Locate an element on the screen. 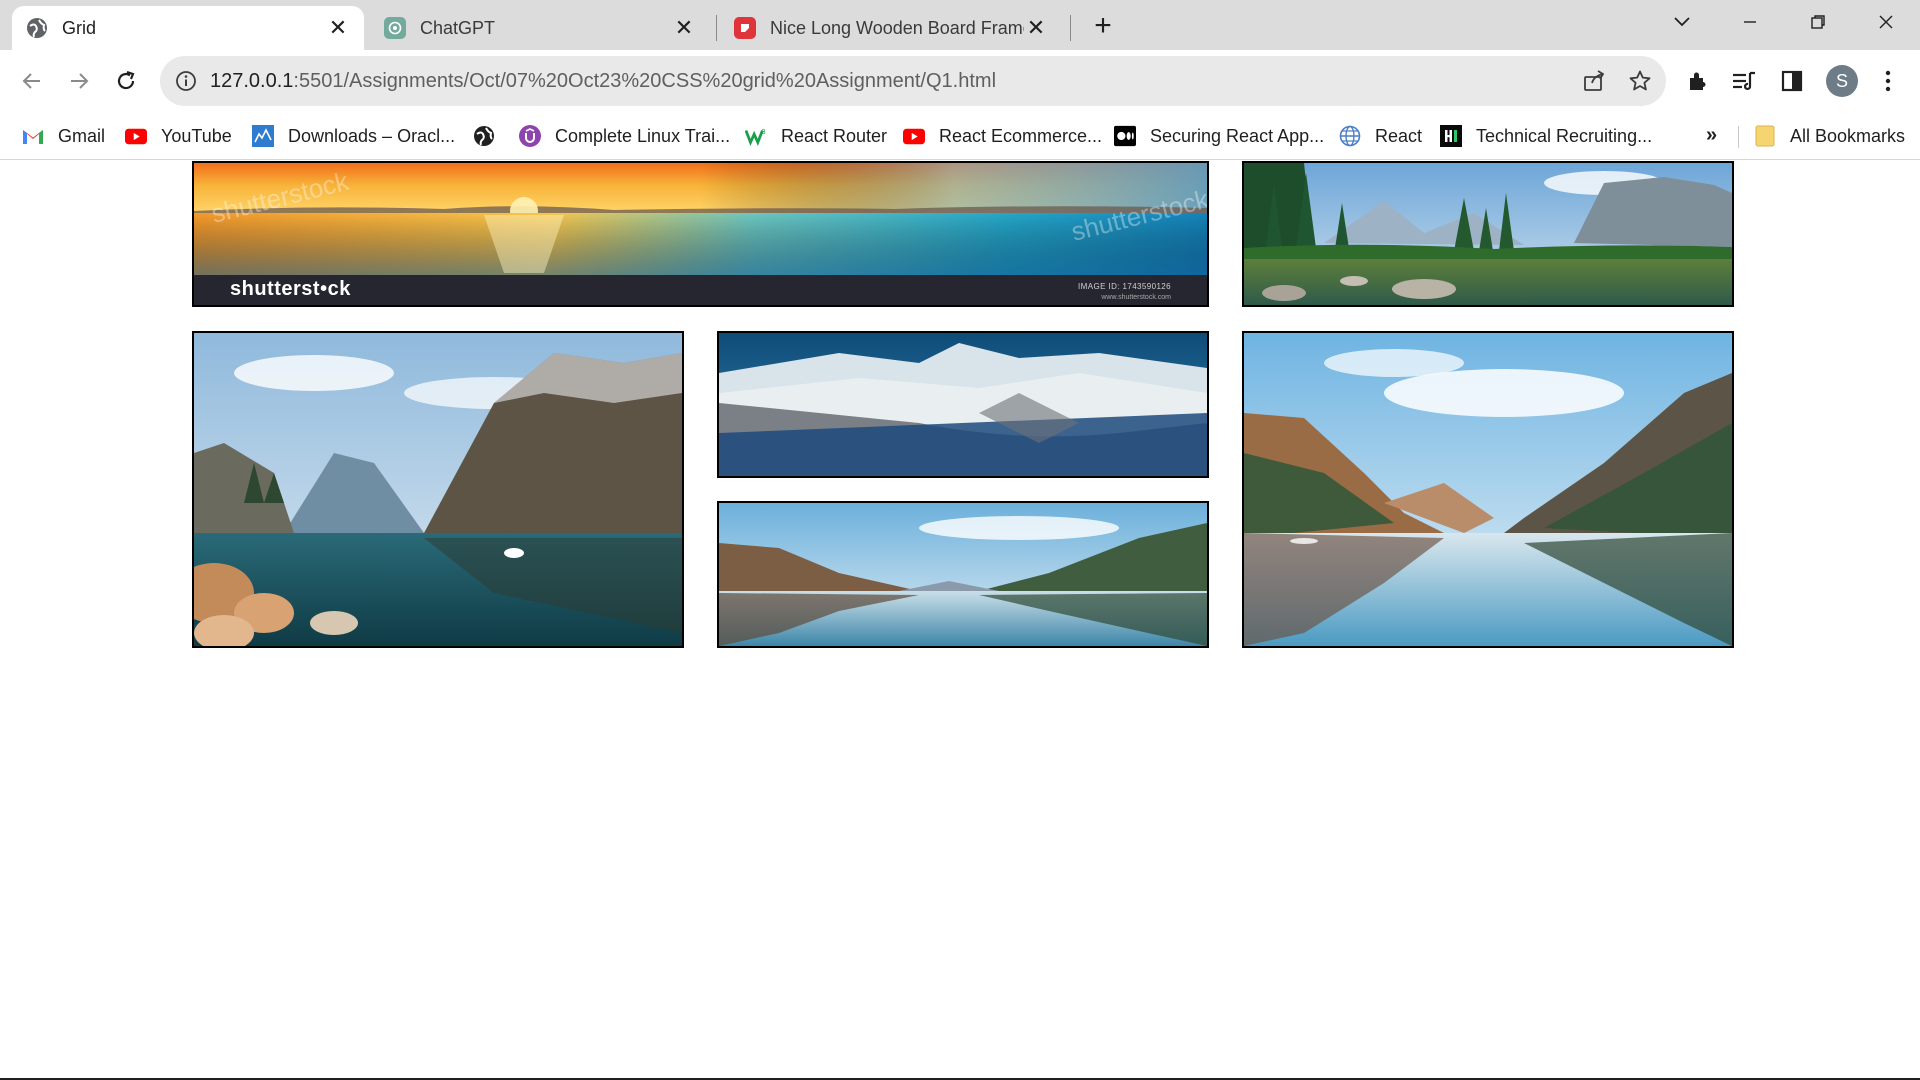 This screenshot has width=1920, height=1080. tab-title: Nice Long Wooden Board Frame is located at coordinates (897, 27).